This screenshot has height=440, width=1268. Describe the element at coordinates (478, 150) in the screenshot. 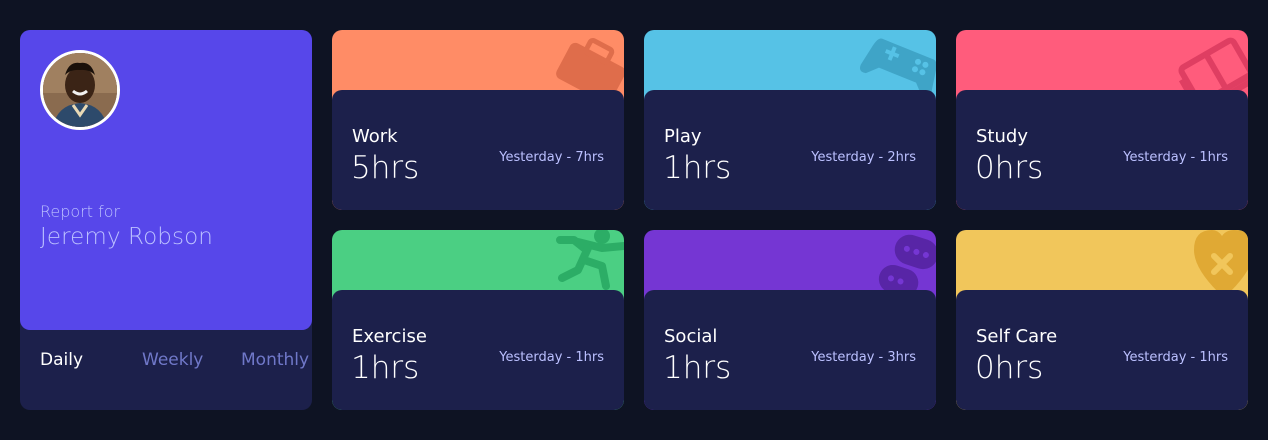

I see `card-body: Work 5hrs Yesterday - 7hrs` at that location.